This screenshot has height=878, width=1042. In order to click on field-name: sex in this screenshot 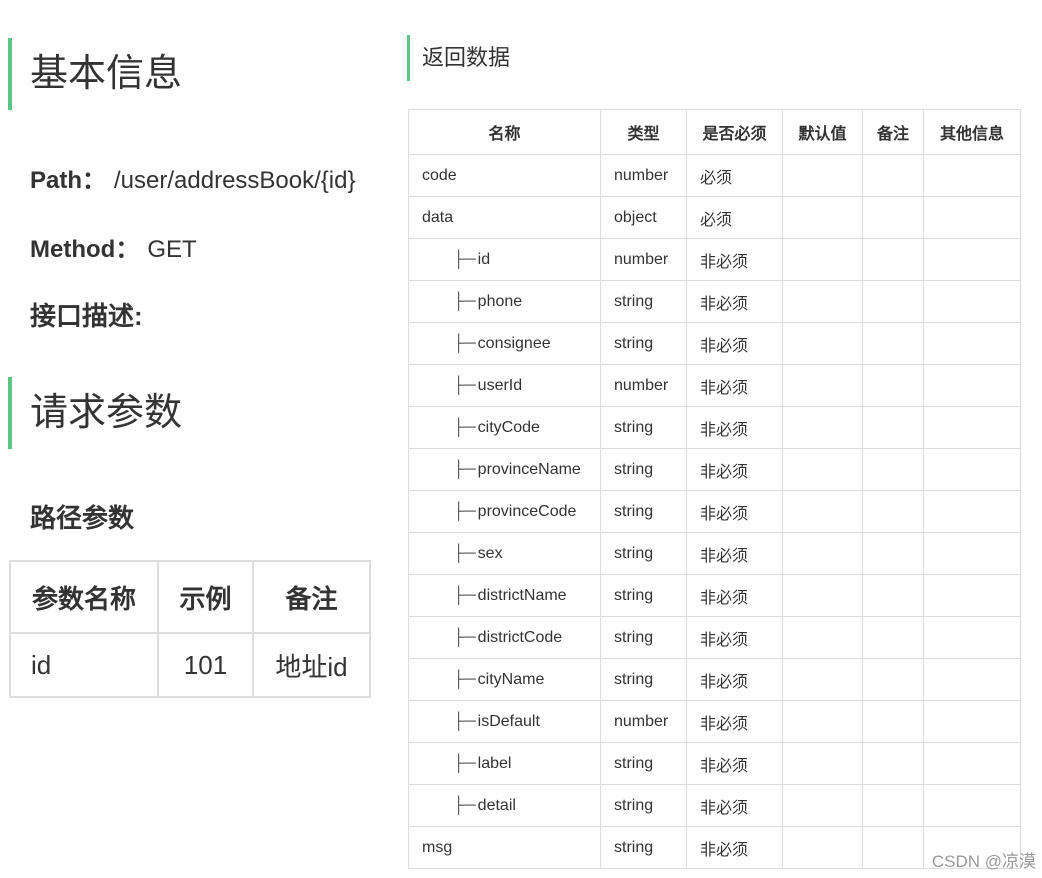, I will do `click(490, 553)`.